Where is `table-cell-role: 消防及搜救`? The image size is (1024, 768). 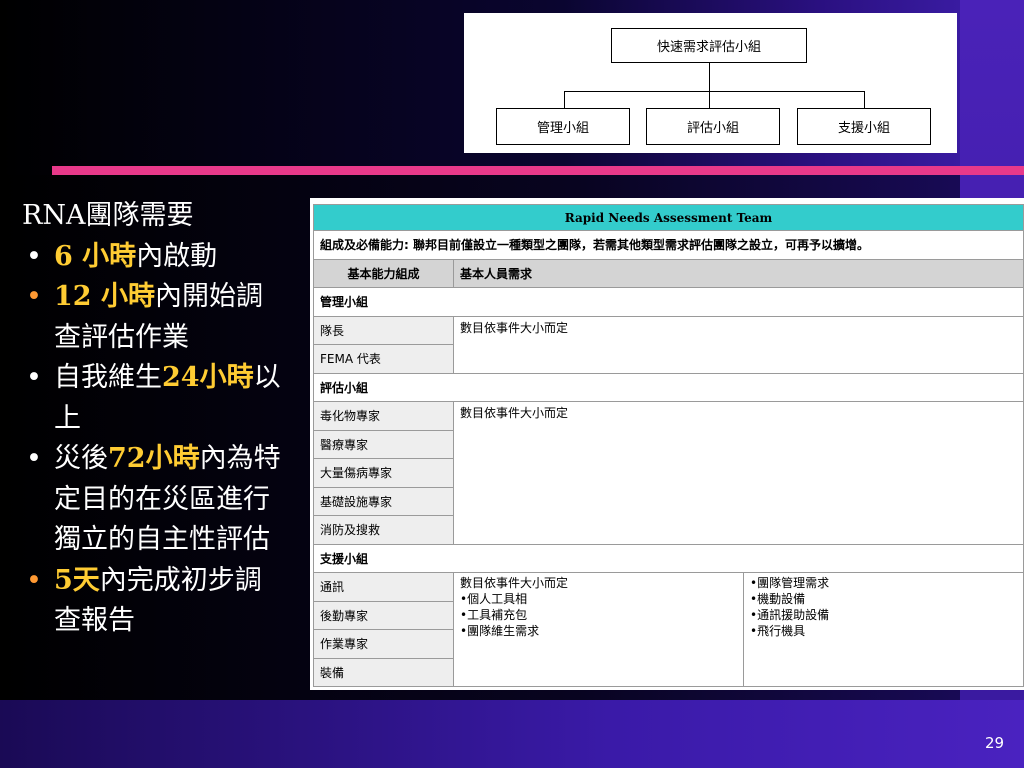
table-cell-role: 消防及搜救 is located at coordinates (383, 530).